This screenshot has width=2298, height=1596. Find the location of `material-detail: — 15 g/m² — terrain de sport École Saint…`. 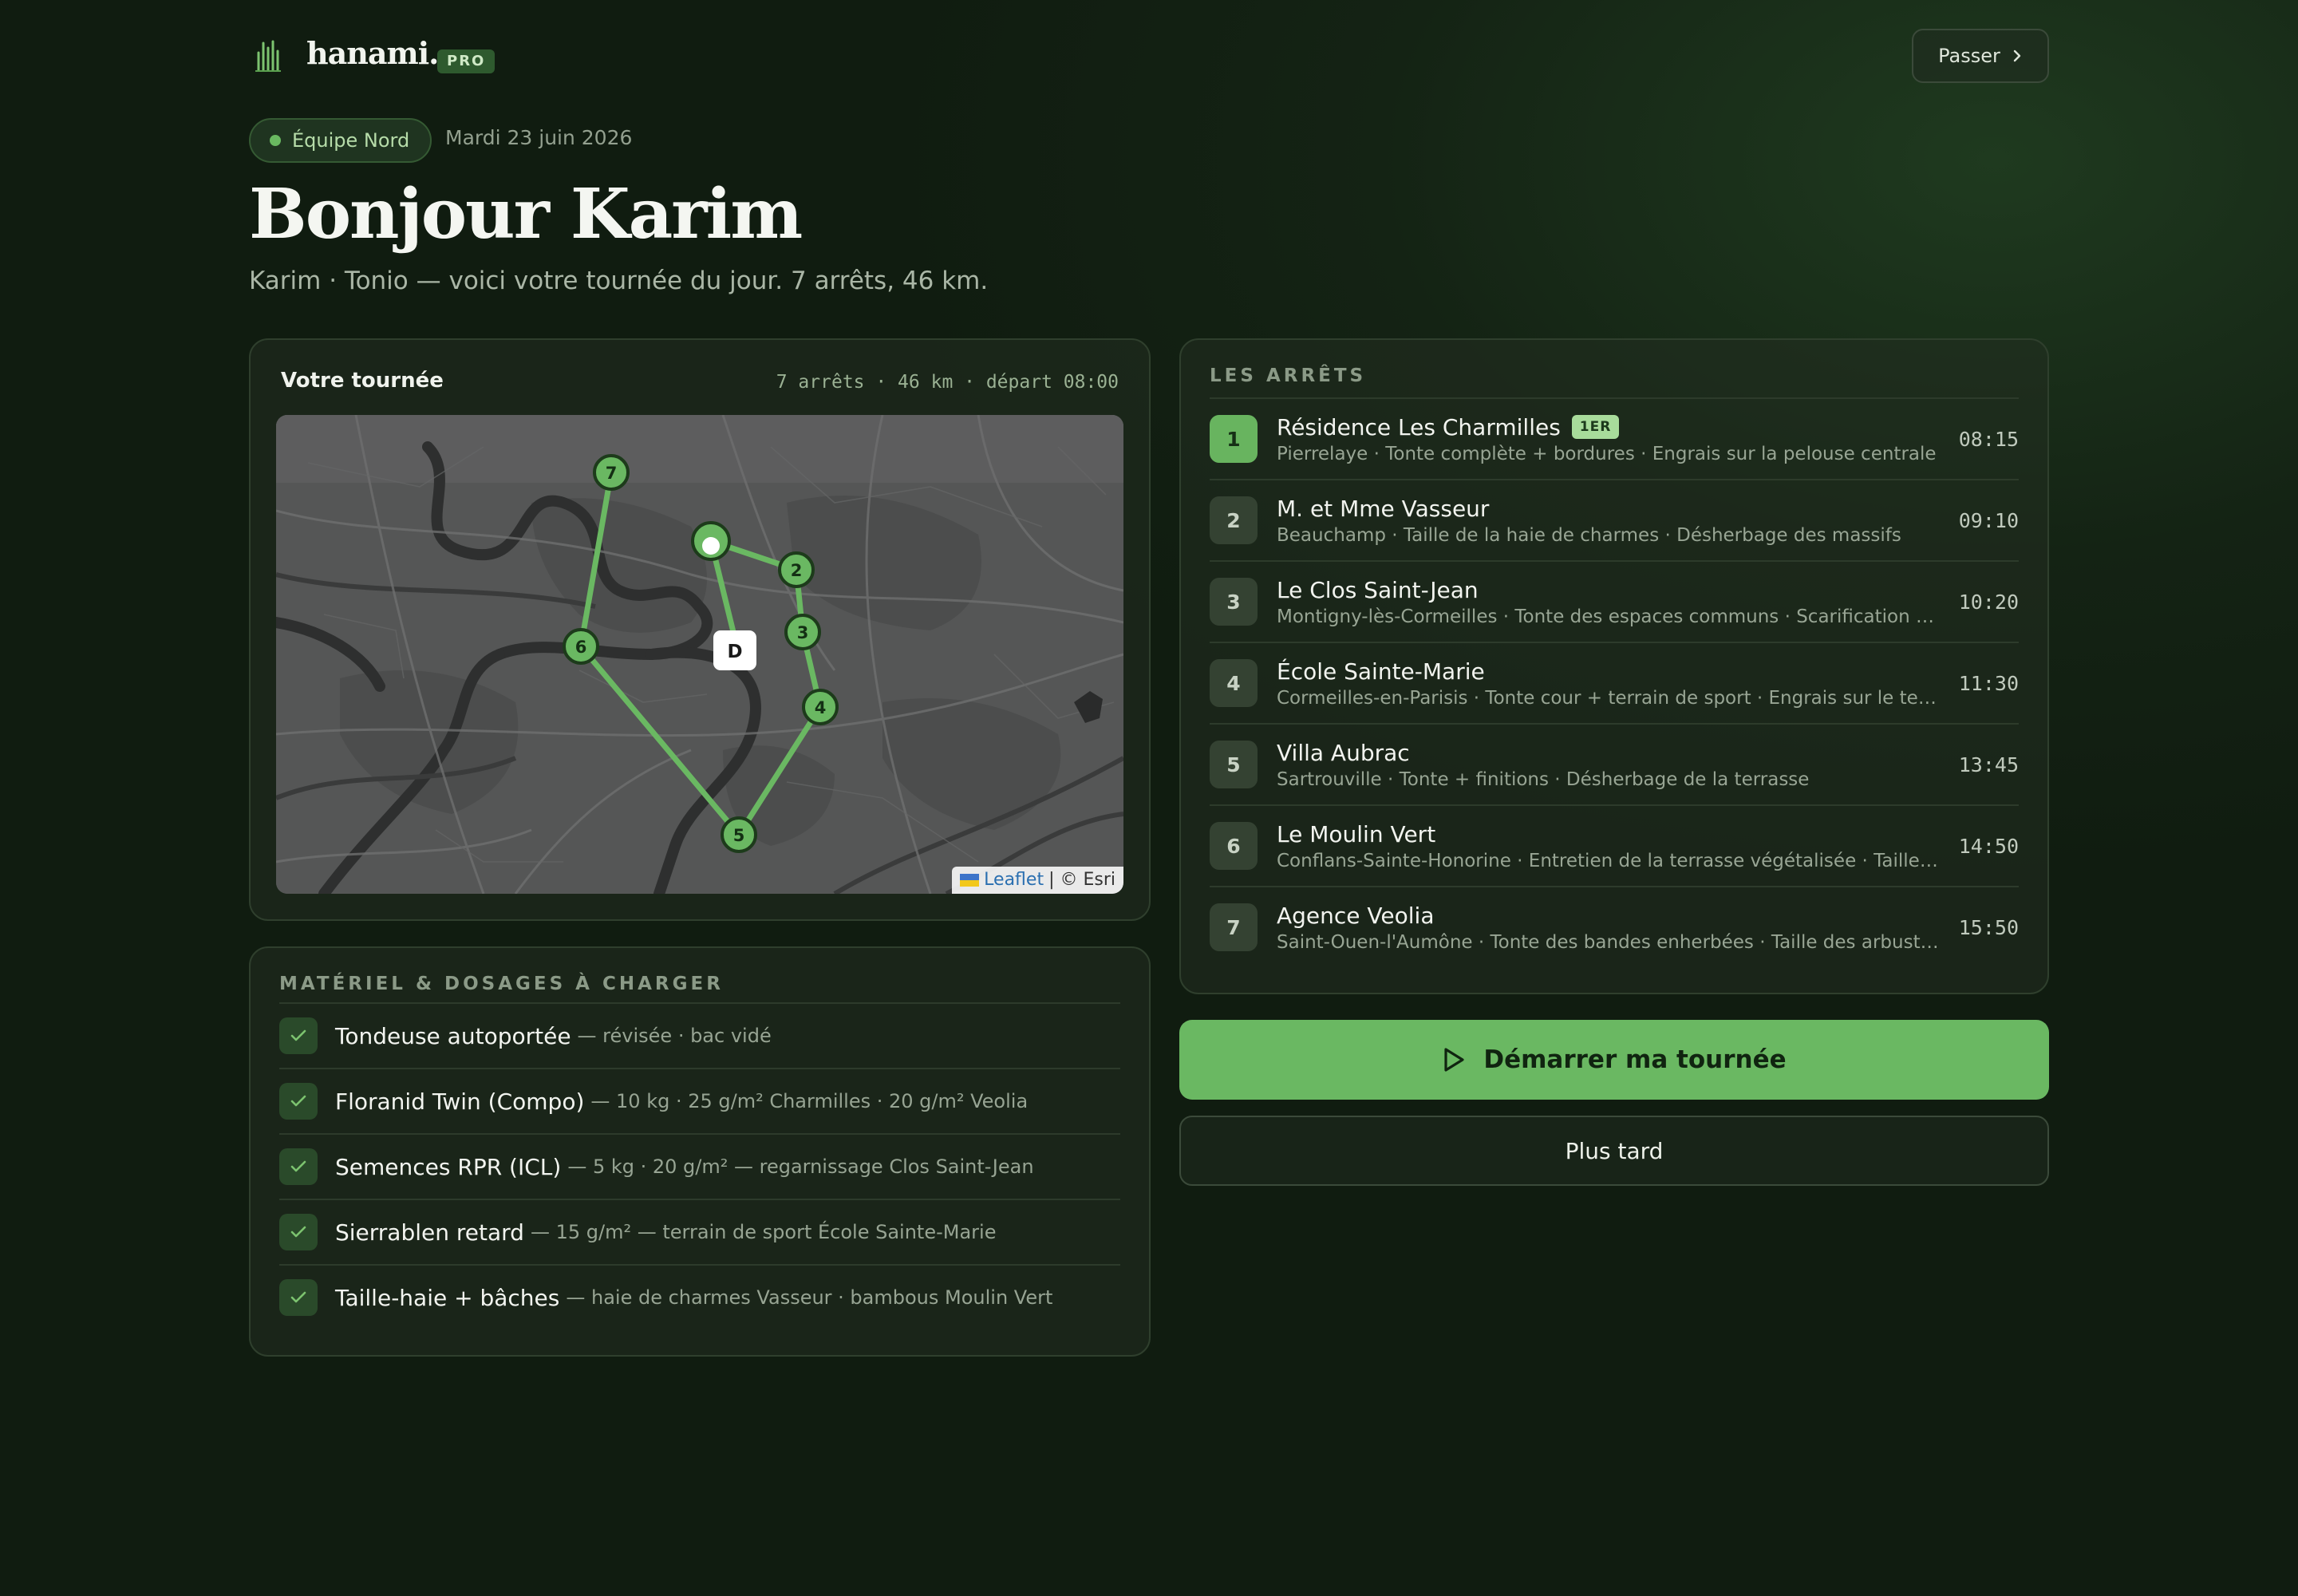

material-detail: — 15 g/m² — terrain de sport École Saint… is located at coordinates (764, 1232).